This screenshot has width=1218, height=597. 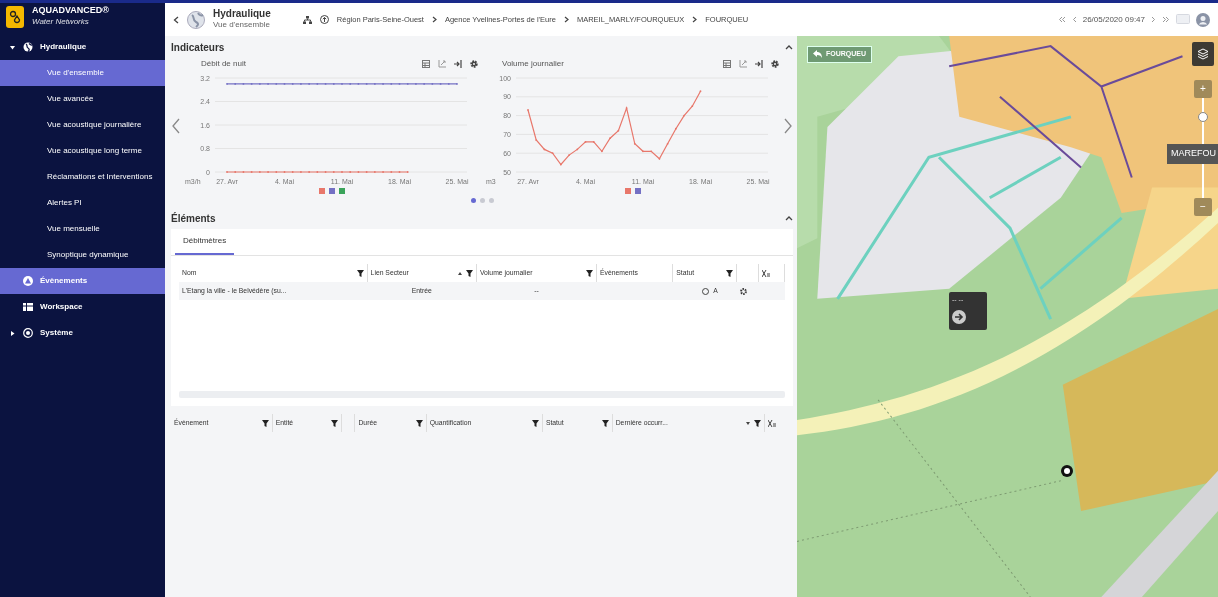 What do you see at coordinates (242, 13) in the screenshot?
I see `page-title: Hydraulique` at bounding box center [242, 13].